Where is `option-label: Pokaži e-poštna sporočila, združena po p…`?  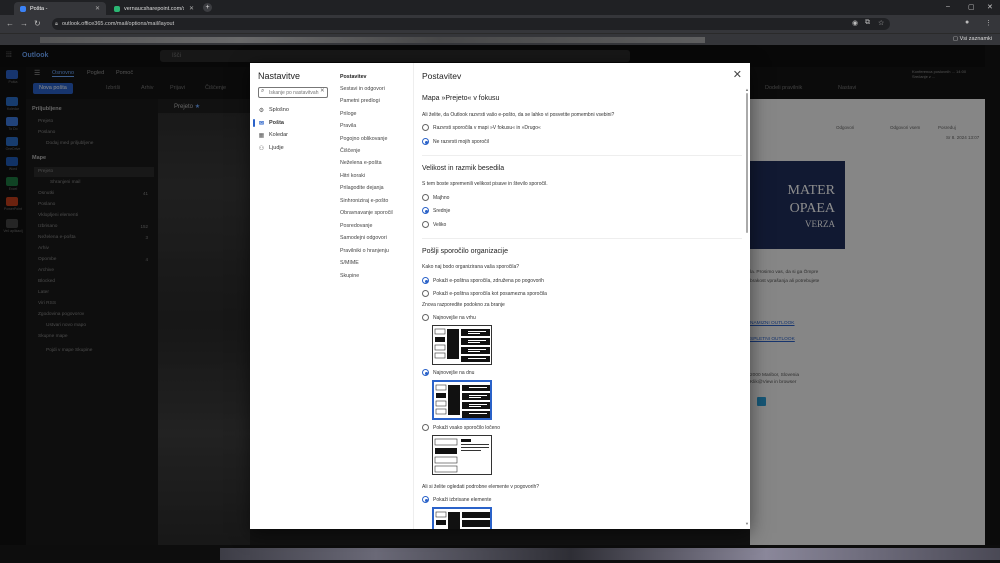 option-label: Pokaži e-poštna sporočila, združena po p… is located at coordinates (488, 280).